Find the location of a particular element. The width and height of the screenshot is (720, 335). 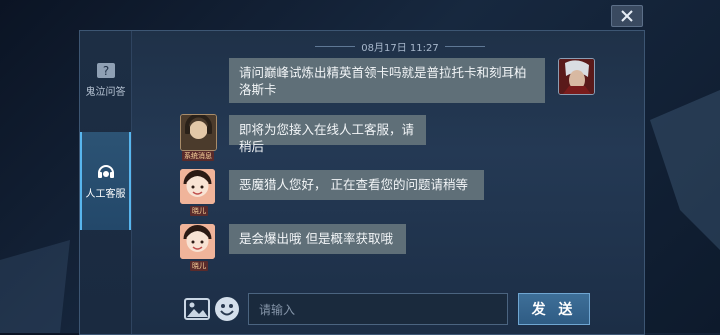

system-badge: 系统消息 is located at coordinates (198, 156).